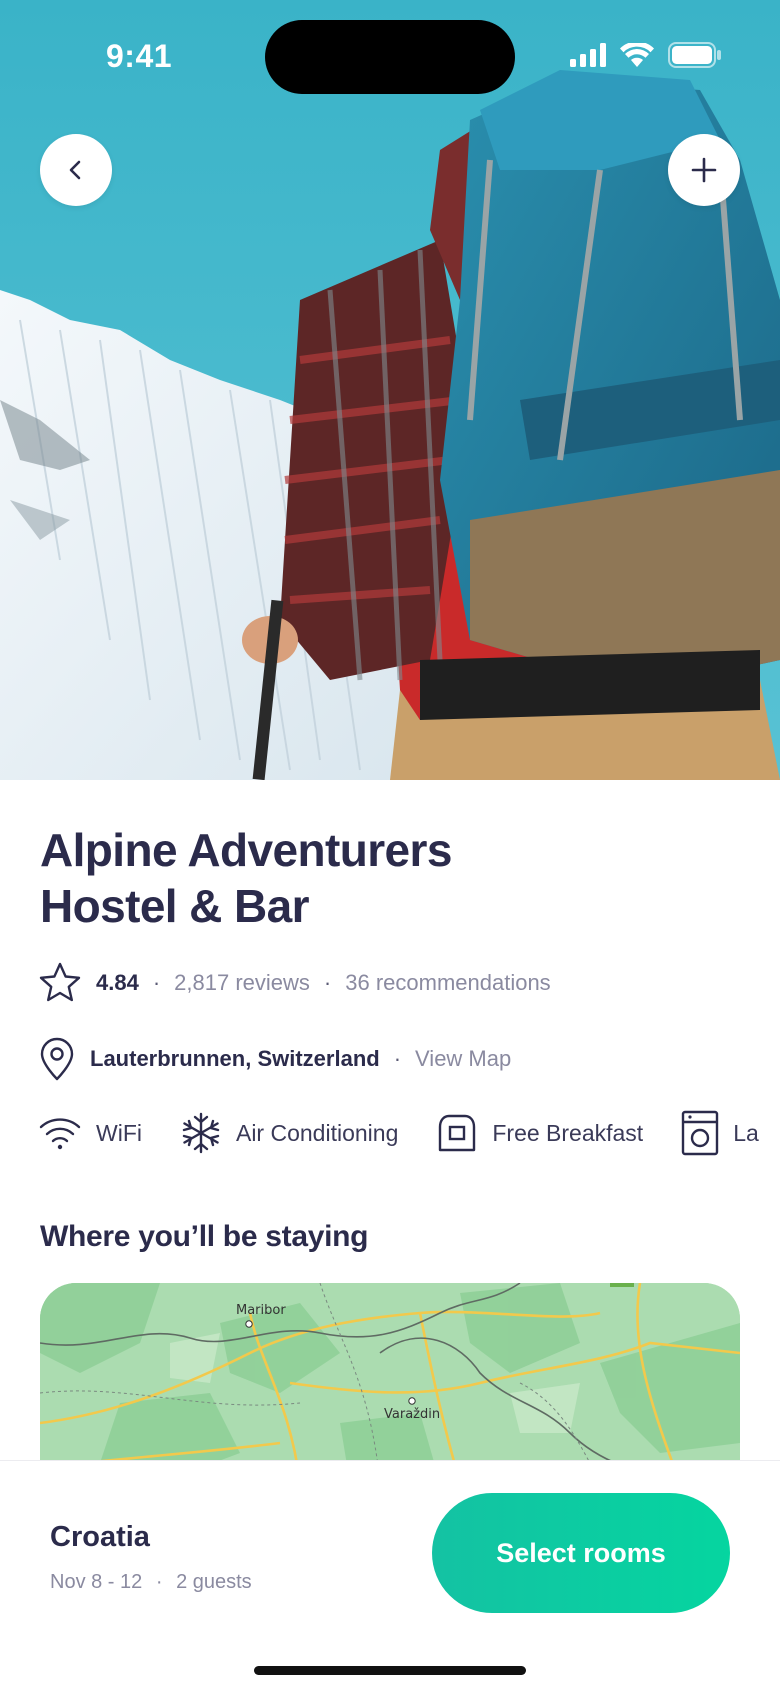  Describe the element at coordinates (390, 1670) in the screenshot. I see `home-indicator` at that location.